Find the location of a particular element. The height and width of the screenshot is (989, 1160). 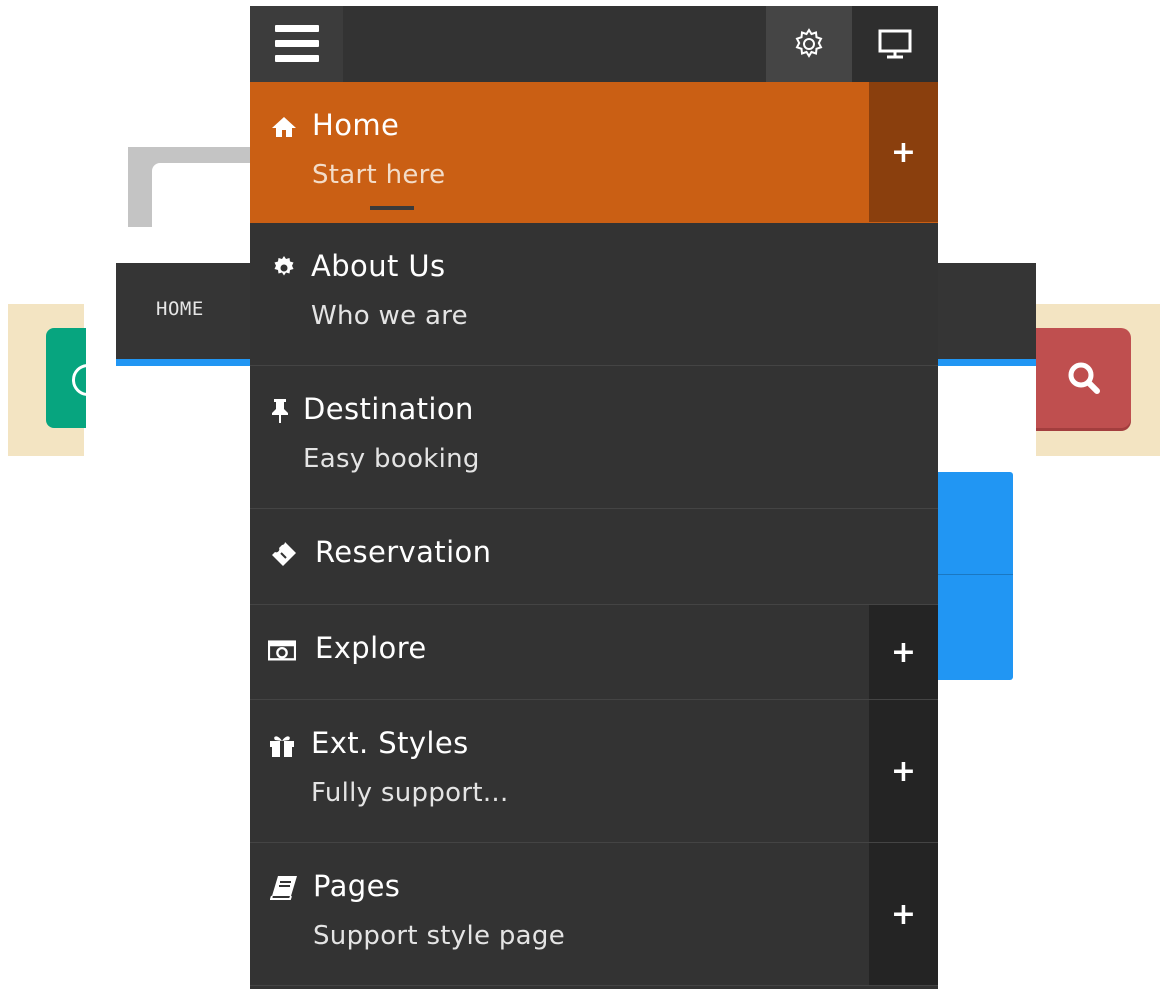

blue-panel is located at coordinates (975, 576).